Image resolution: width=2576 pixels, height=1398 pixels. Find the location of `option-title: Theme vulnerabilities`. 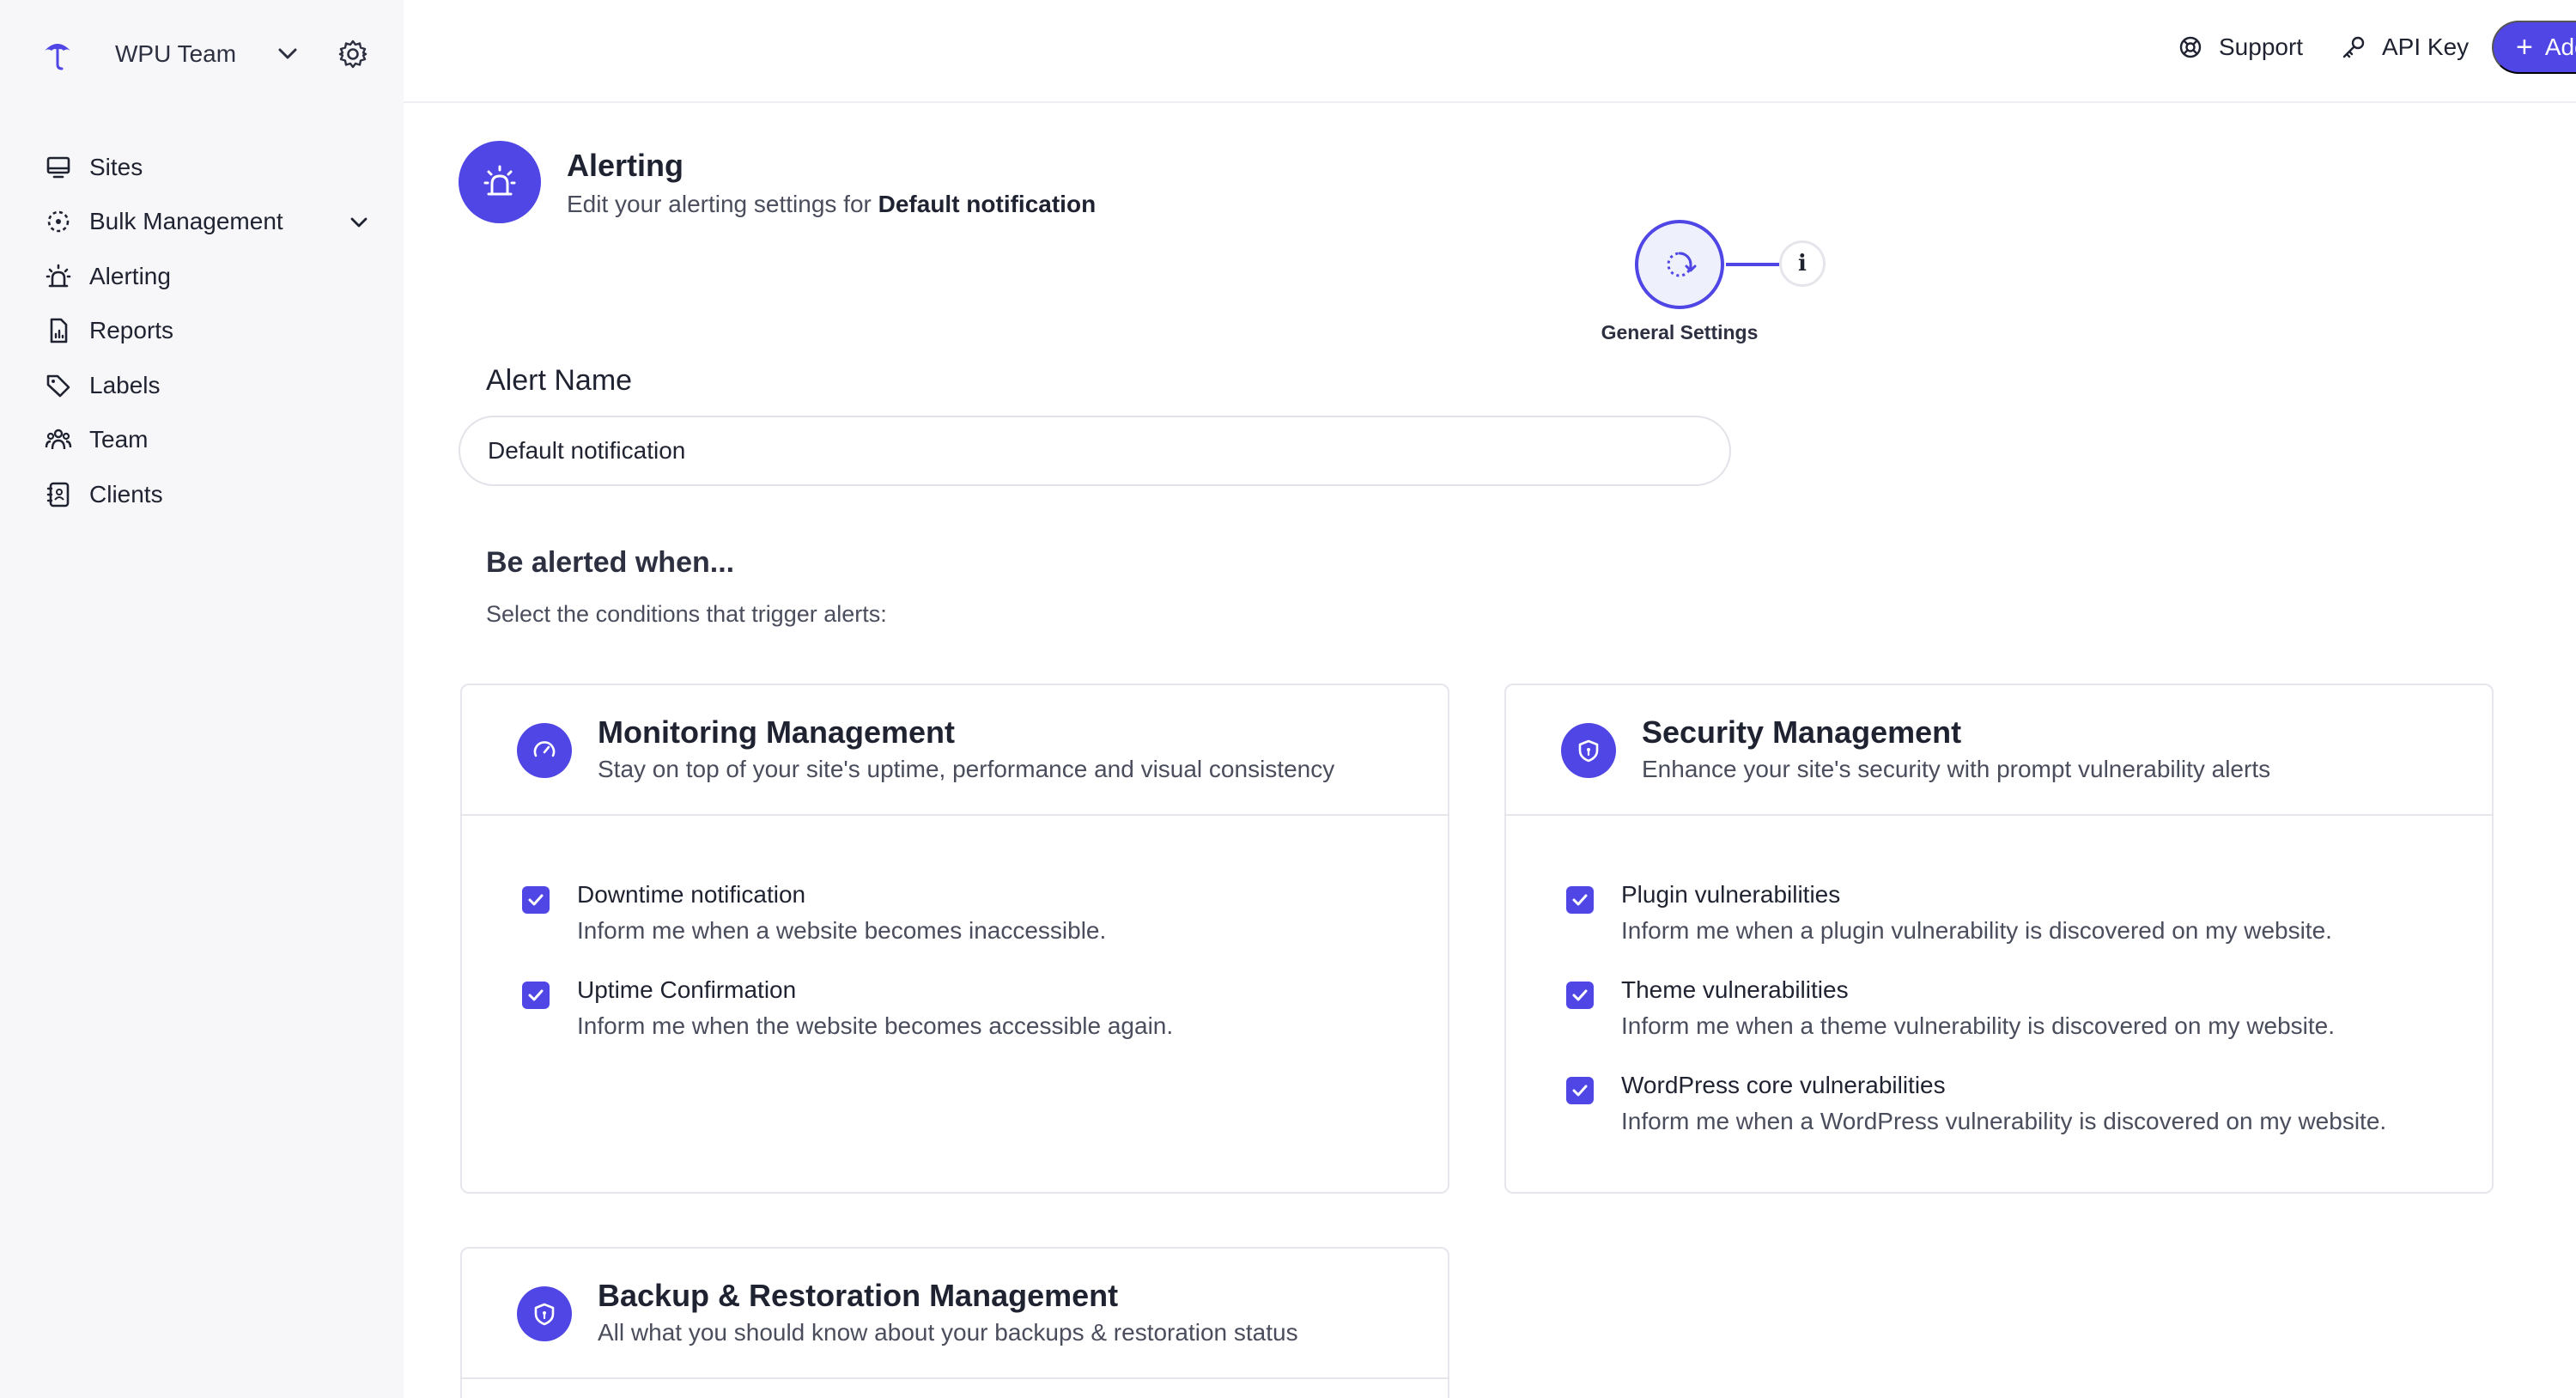

option-title: Theme vulnerabilities is located at coordinates (1735, 989).